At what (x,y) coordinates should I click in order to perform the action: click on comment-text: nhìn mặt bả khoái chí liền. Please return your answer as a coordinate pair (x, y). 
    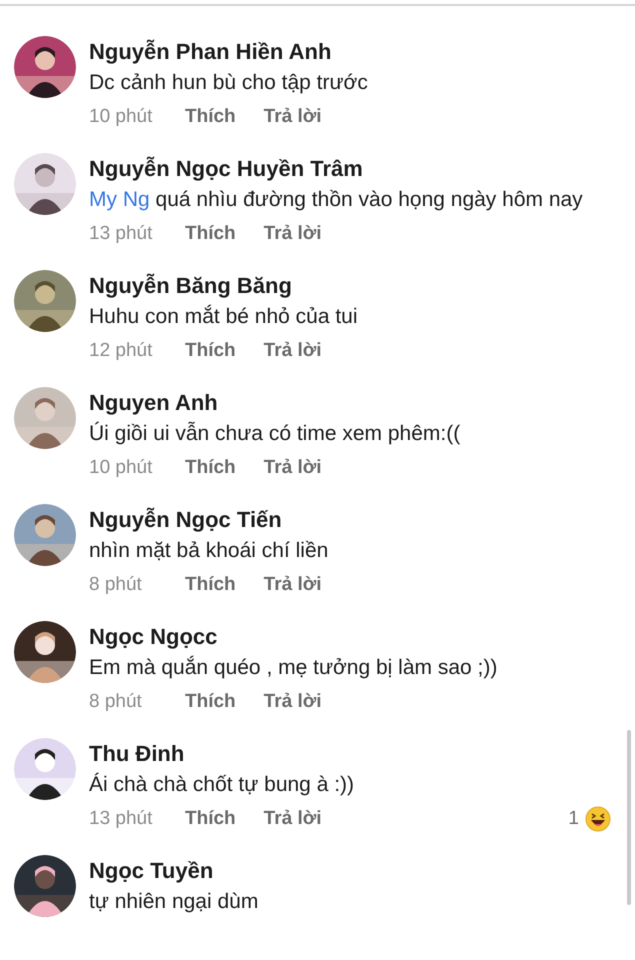
    Looking at the image, I should click on (209, 551).